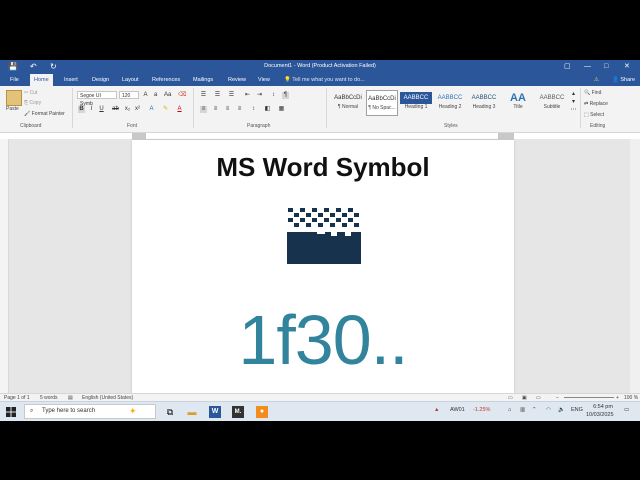 This screenshot has width=640, height=480. Describe the element at coordinates (603, 407) in the screenshot. I see `clock-time: 6:54 pm` at that location.